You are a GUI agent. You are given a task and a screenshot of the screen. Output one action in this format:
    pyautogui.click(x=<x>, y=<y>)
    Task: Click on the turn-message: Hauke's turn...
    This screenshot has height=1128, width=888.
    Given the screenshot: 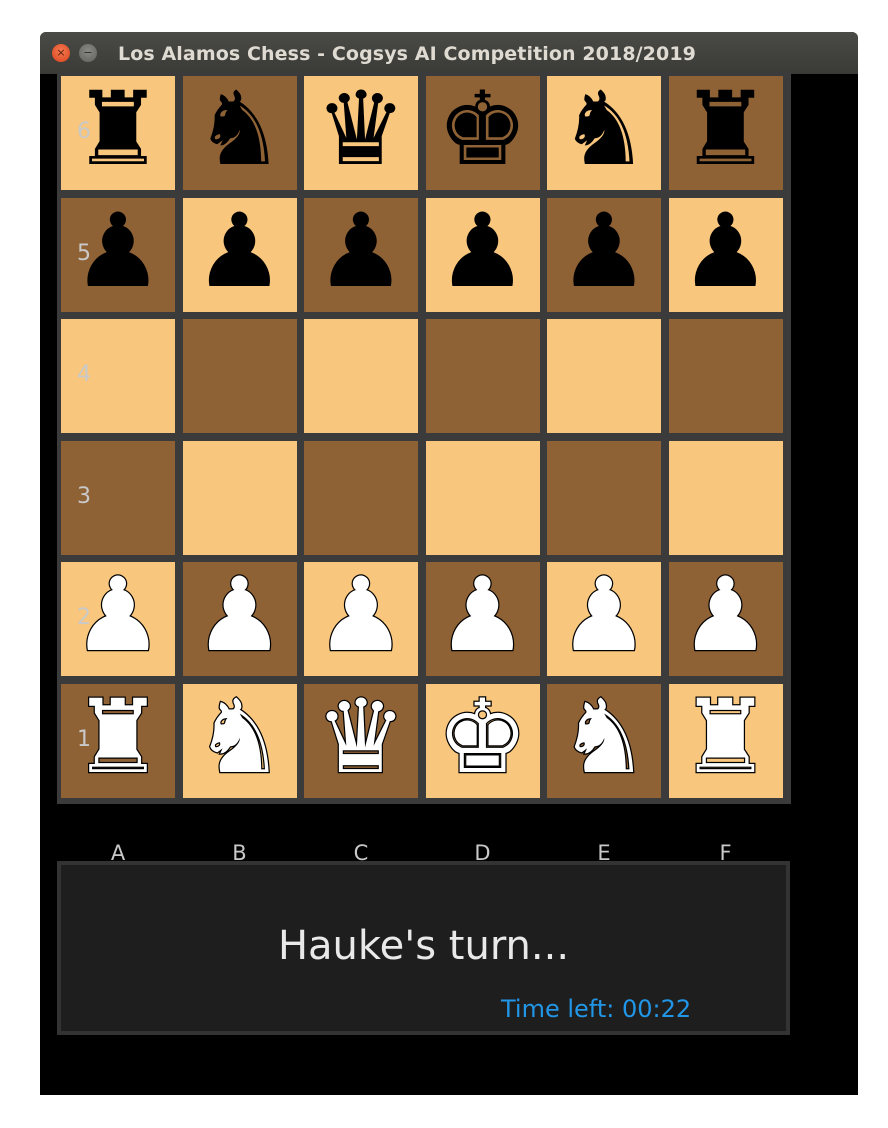 What is the action you would take?
    pyautogui.click(x=423, y=946)
    